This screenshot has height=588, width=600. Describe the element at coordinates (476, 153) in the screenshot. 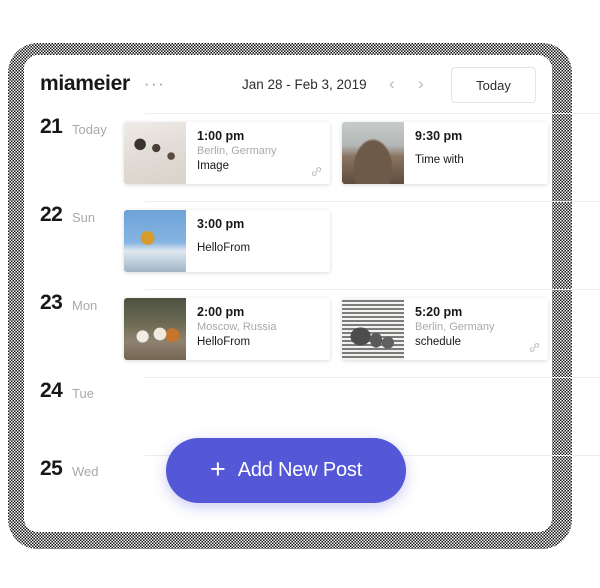

I see `event-details: 9:30 pm Time with` at that location.